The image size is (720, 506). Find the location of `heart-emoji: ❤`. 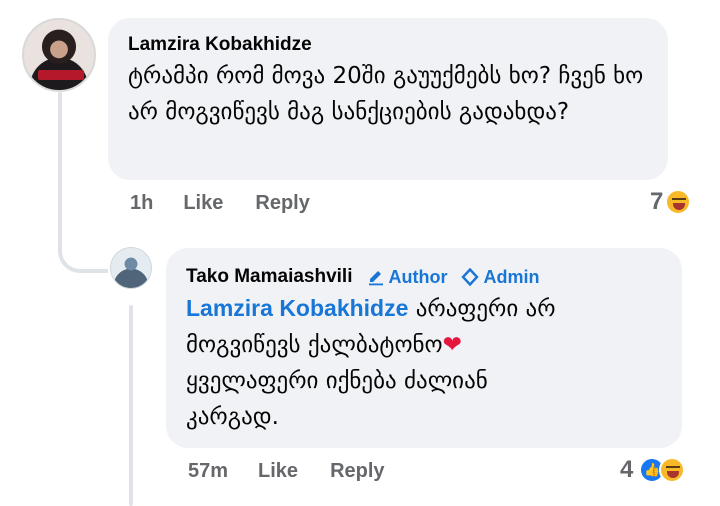

heart-emoji: ❤ is located at coordinates (452, 345).